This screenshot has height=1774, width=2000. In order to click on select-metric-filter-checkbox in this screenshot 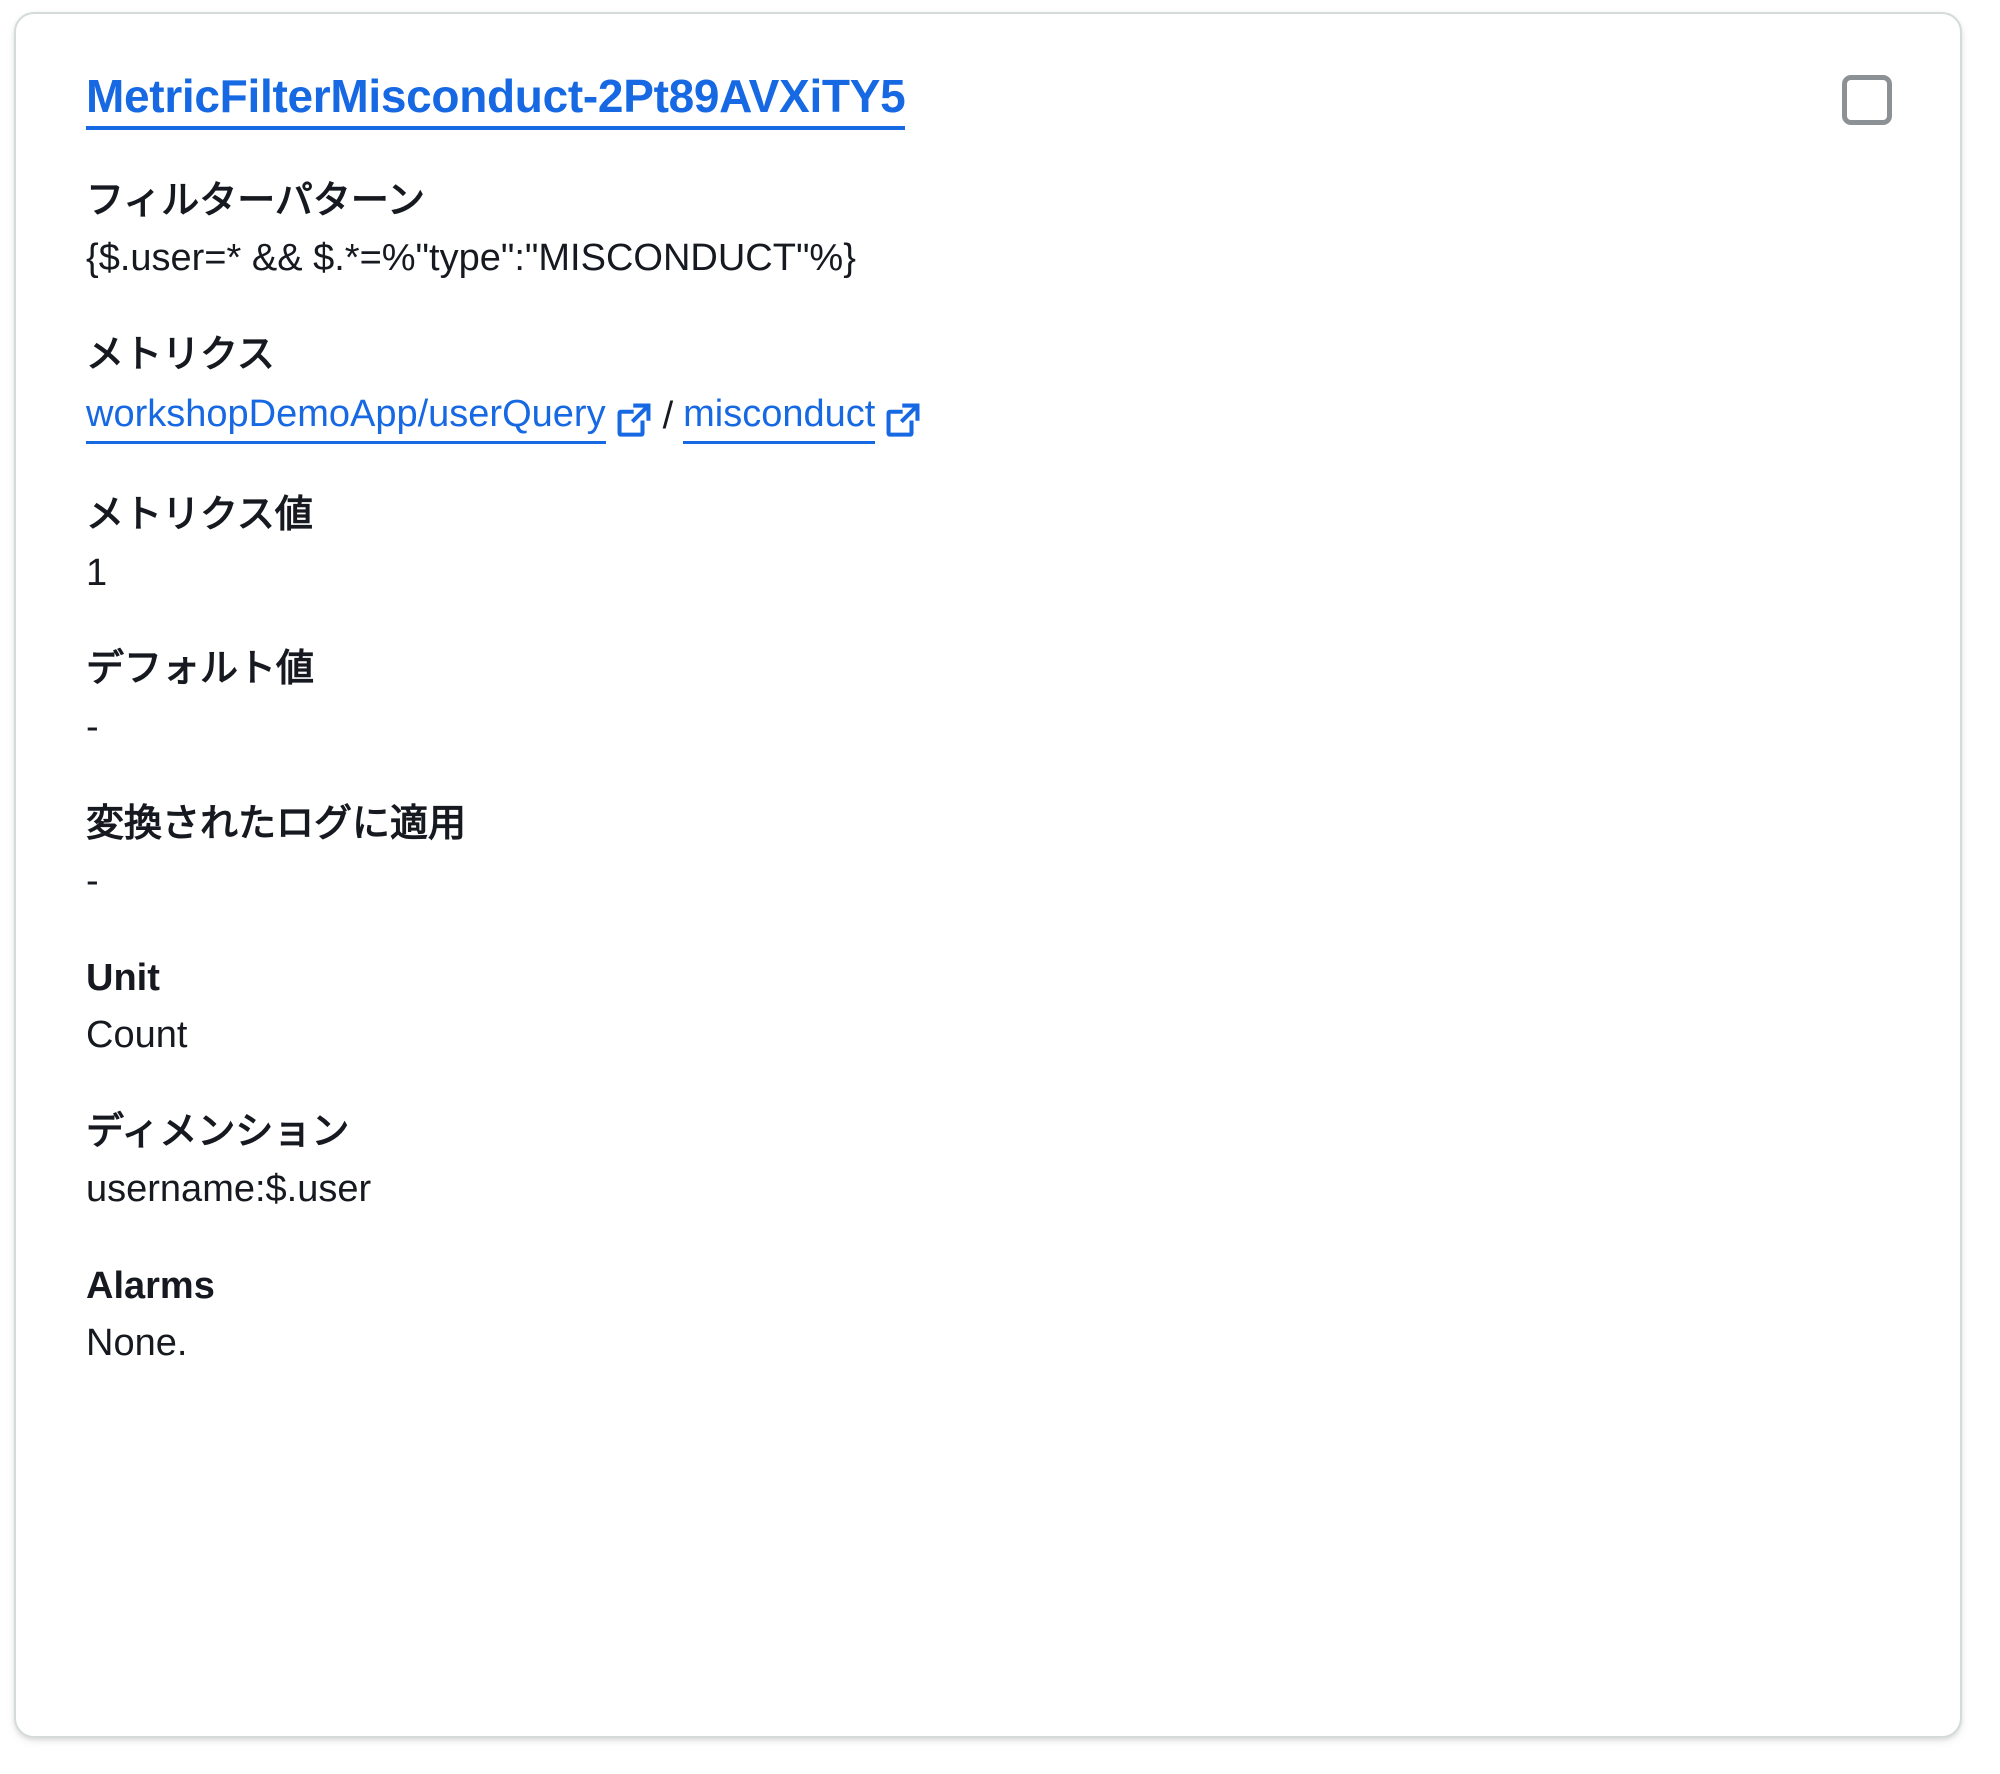, I will do `click(1867, 100)`.